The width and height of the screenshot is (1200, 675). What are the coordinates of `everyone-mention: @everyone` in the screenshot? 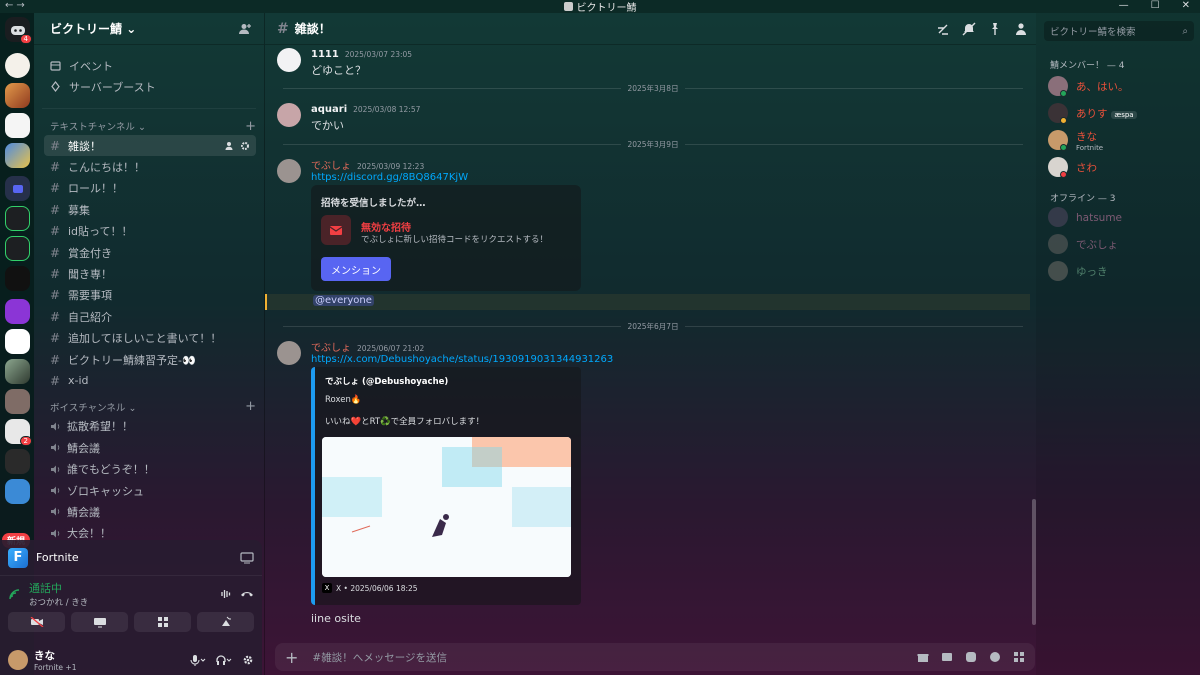 It's located at (343, 300).